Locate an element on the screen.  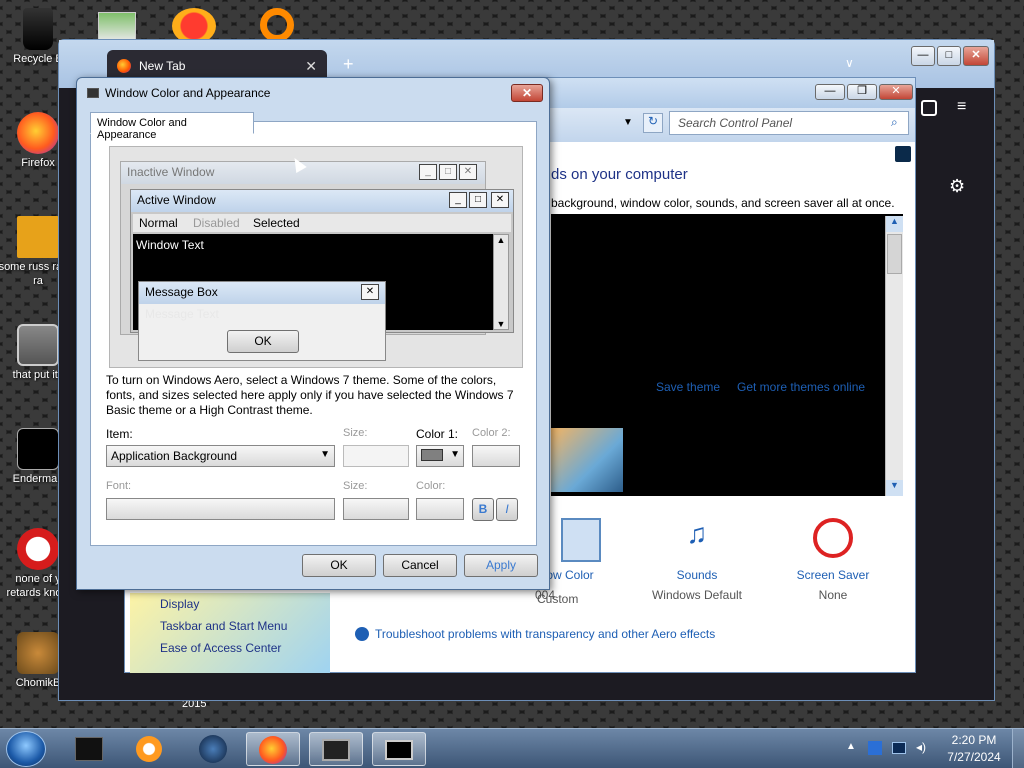
dialog-close-button: ✕ is located at coordinates (527, 93).